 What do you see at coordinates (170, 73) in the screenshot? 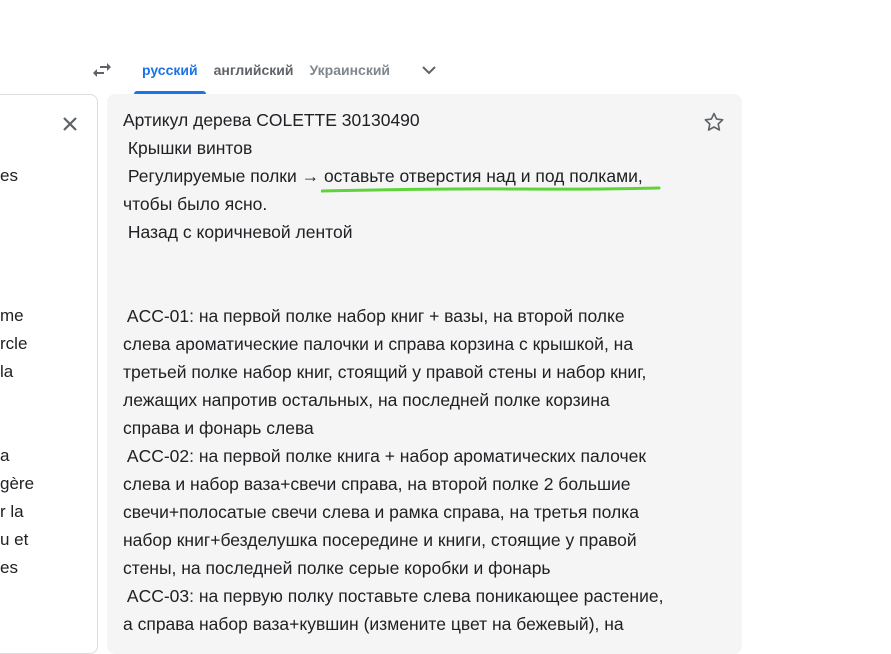
I see `tab-language-russian: русский` at bounding box center [170, 73].